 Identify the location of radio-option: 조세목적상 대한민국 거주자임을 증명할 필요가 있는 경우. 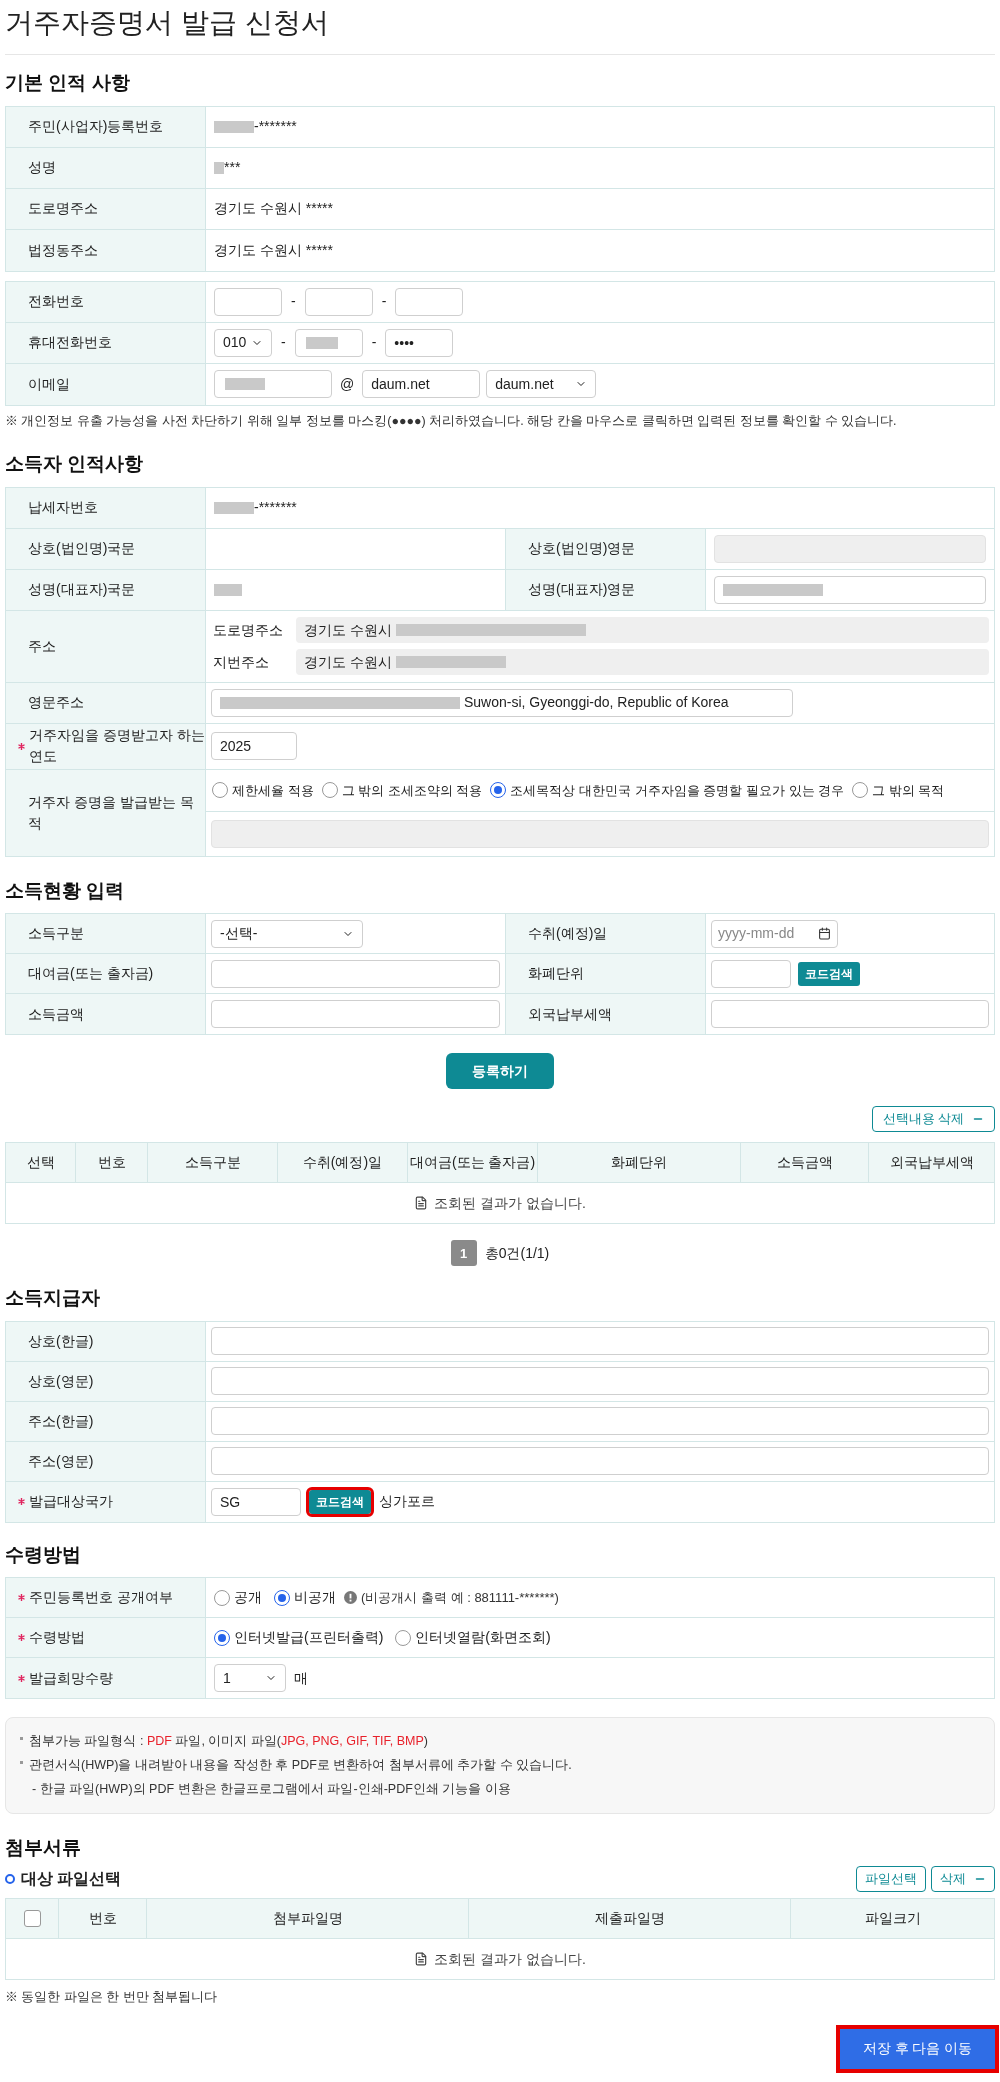
(667, 790).